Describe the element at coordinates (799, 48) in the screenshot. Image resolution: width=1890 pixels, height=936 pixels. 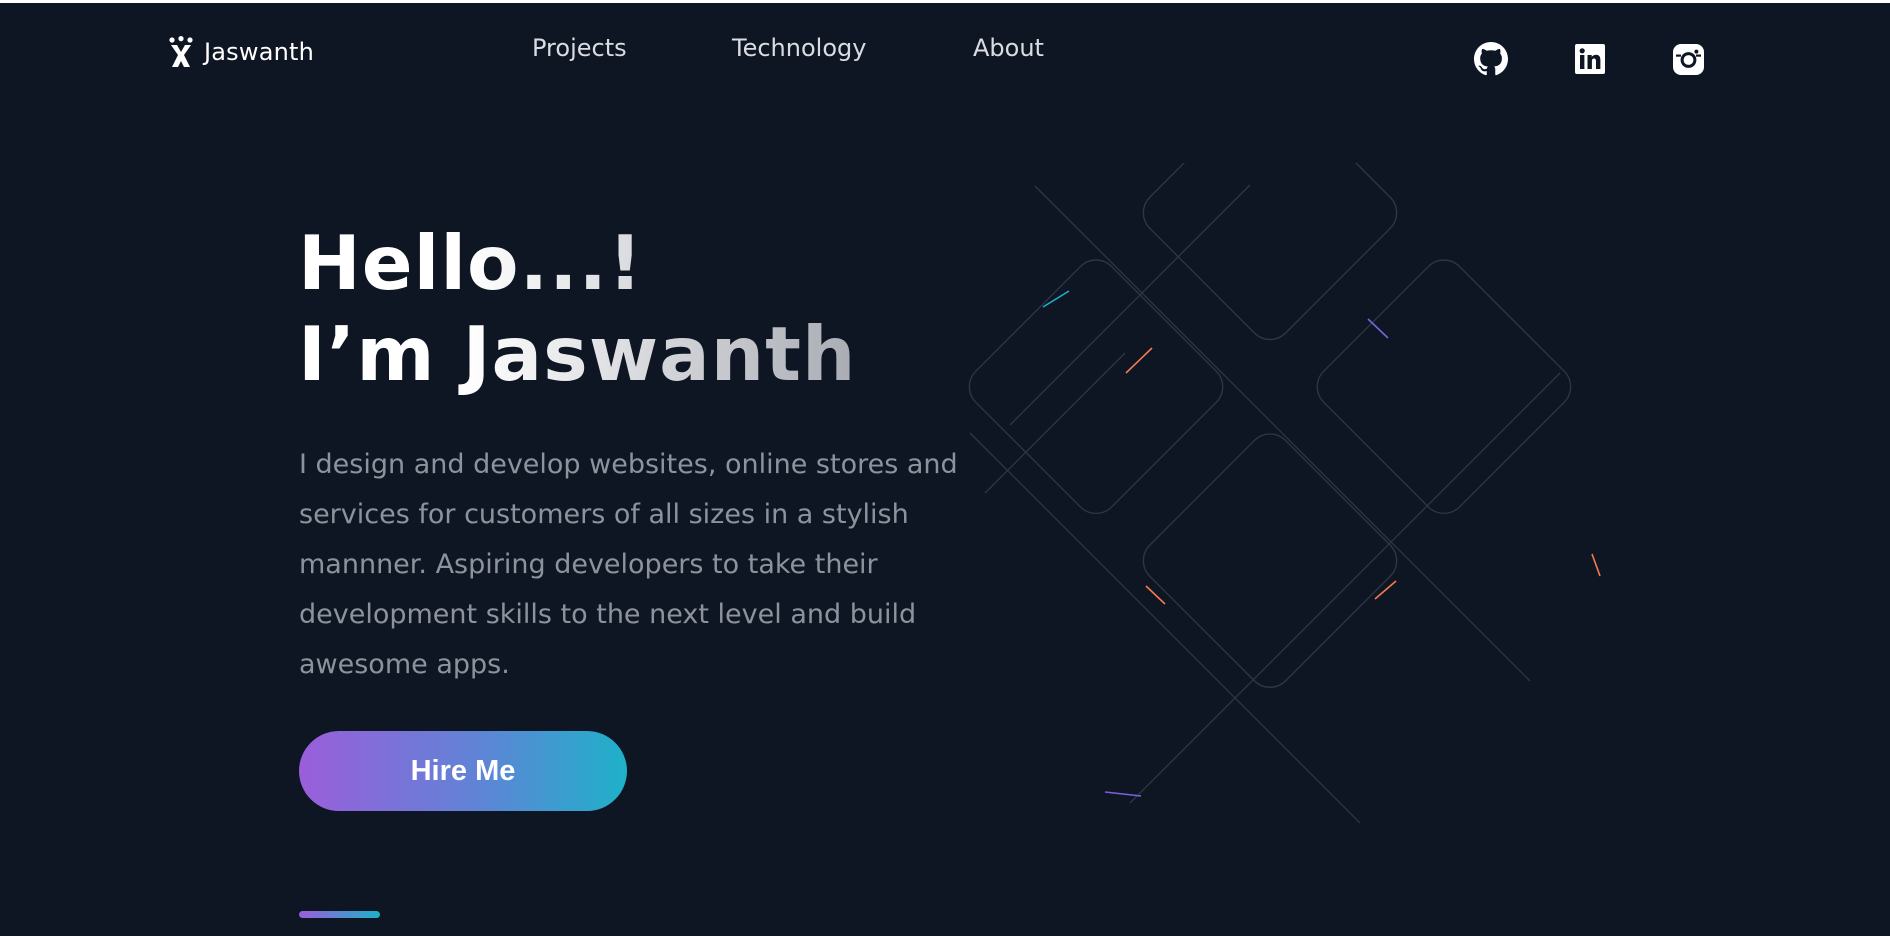
I see `nav-link-technology: Technology` at that location.